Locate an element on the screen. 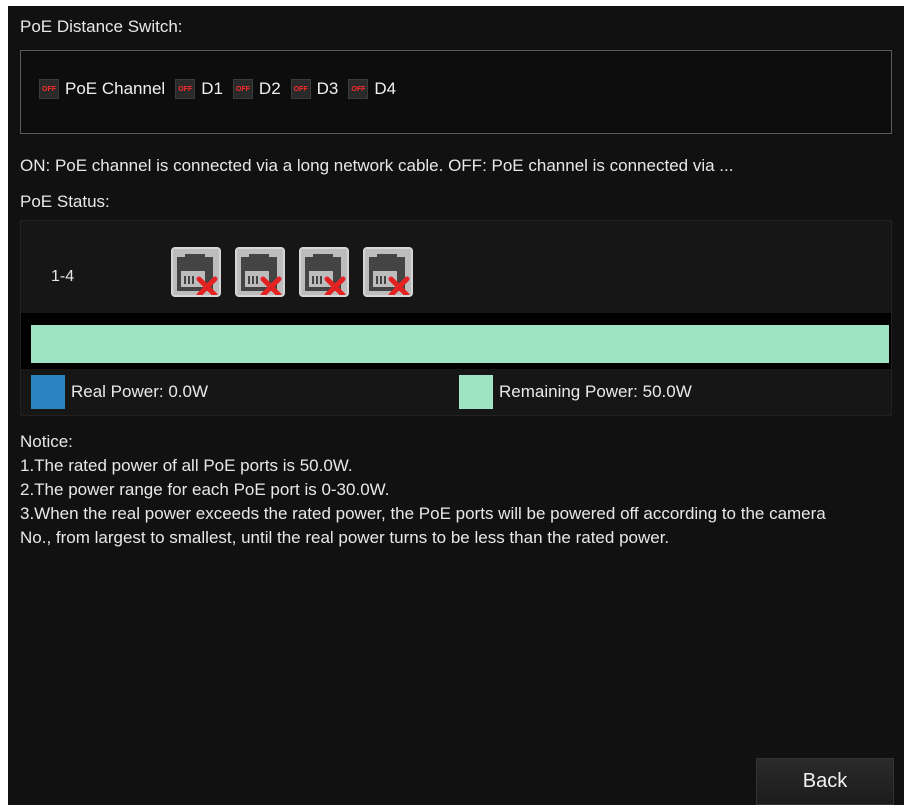  notice-title: Notice: is located at coordinates (46, 441).